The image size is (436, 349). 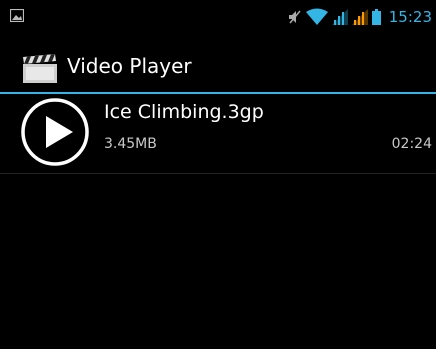 I want to click on status-icons: 15:23, so click(x=360, y=17).